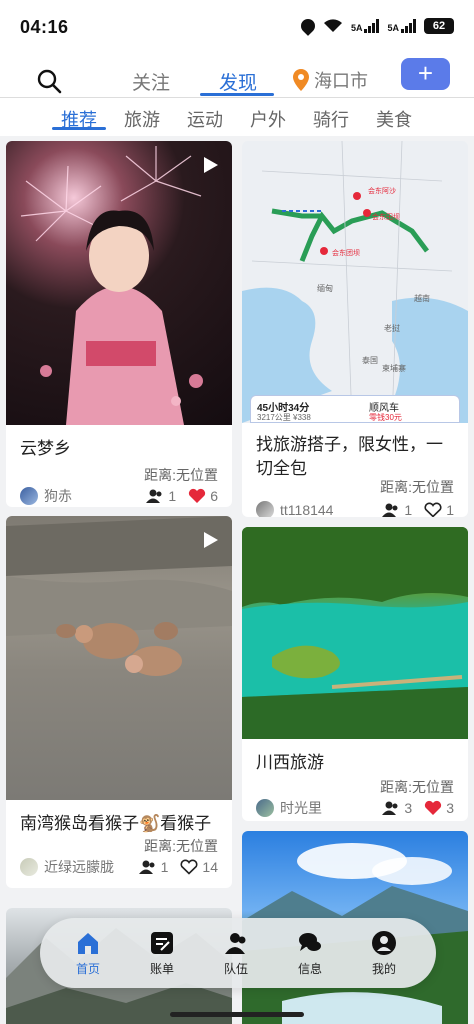 The image size is (474, 1024). What do you see at coordinates (238, 81) in the screenshot?
I see `tab-discover: 发现` at bounding box center [238, 81].